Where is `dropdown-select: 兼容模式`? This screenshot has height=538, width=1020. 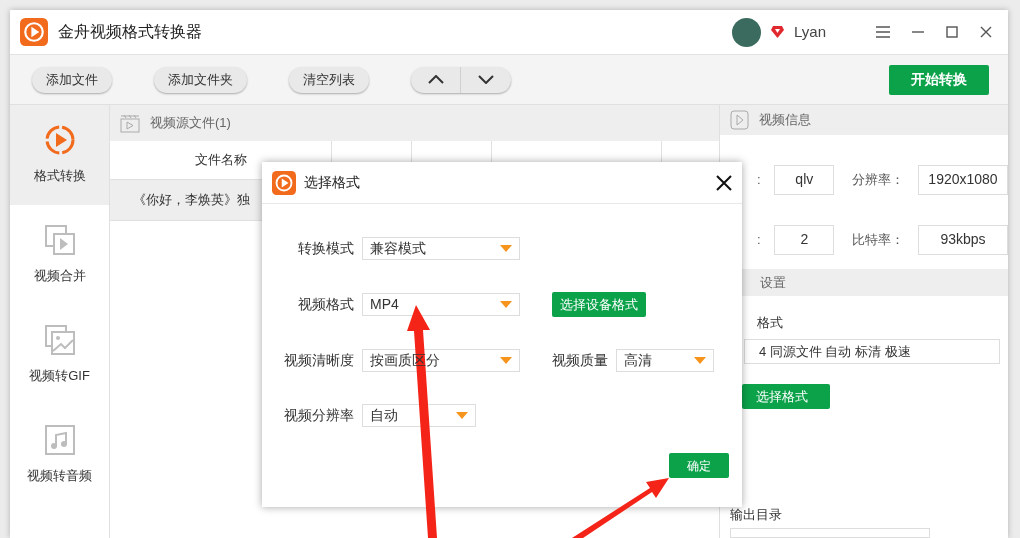
dropdown-select: 兼容模式 is located at coordinates (441, 248).